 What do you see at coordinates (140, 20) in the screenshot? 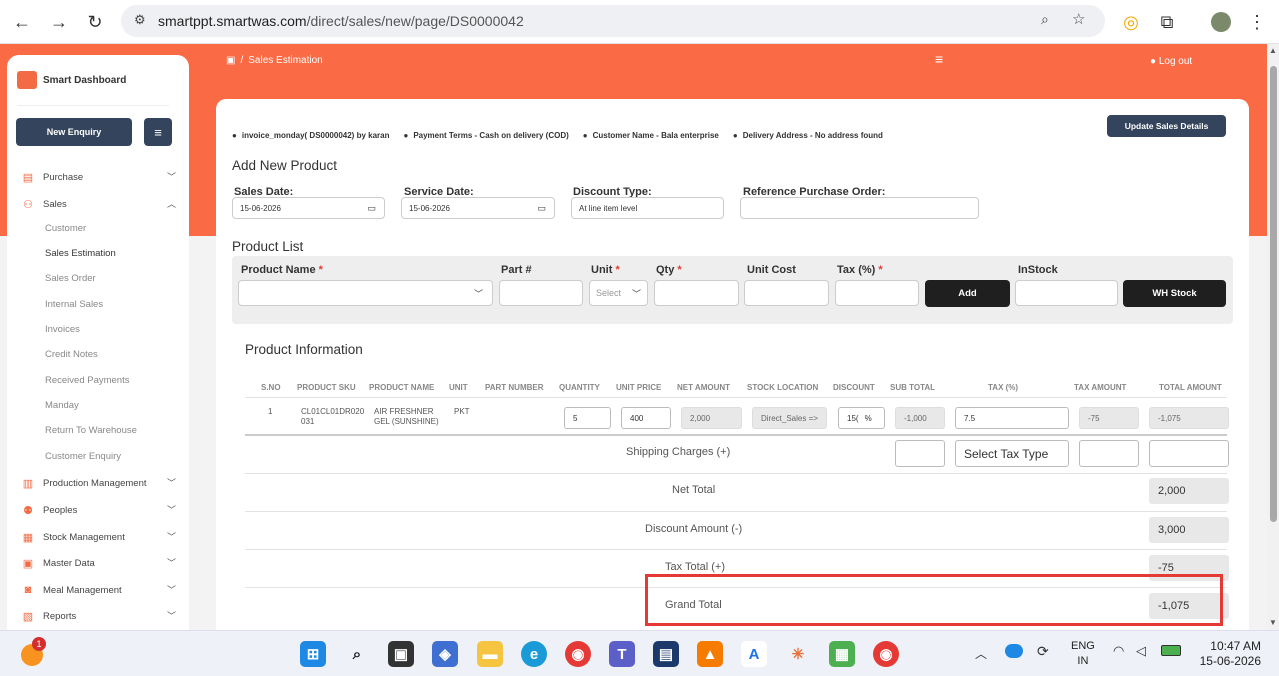
I see `site-settings-icon: ⚙` at bounding box center [140, 20].